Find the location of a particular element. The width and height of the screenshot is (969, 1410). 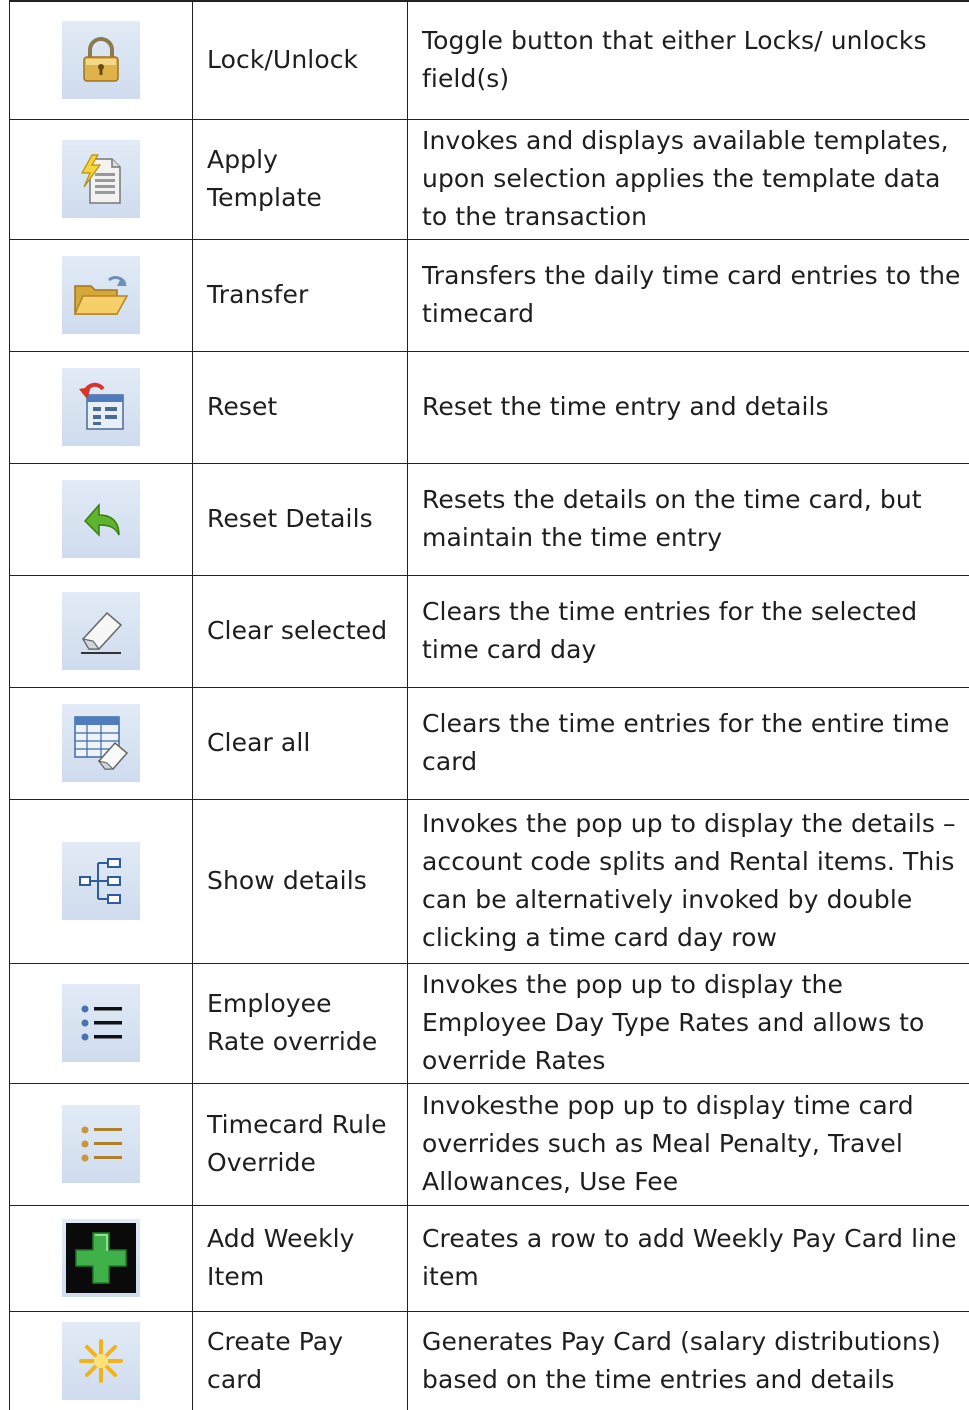

row-name: Show details is located at coordinates (300, 881).